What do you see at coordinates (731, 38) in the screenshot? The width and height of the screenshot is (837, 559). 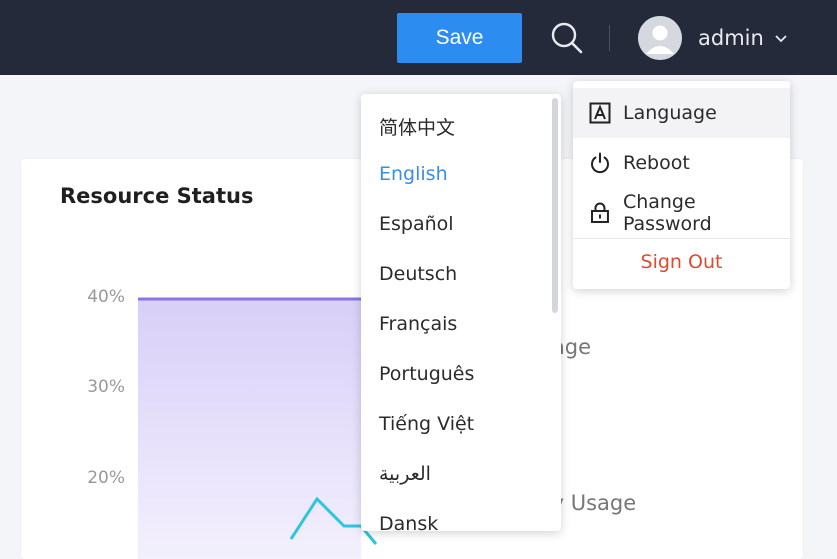 I see `username: admin` at bounding box center [731, 38].